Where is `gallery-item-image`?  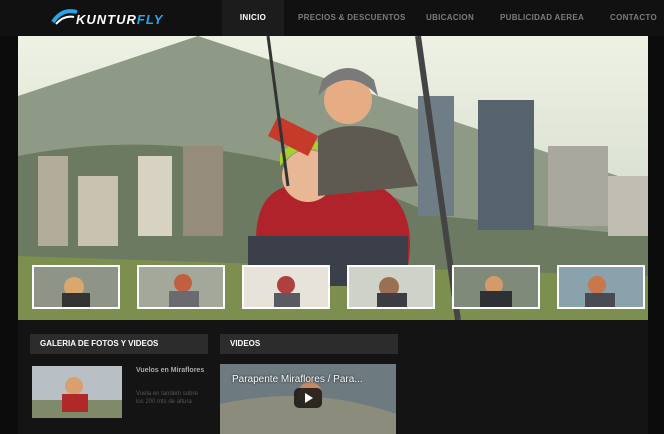
gallery-item-image is located at coordinates (77, 392).